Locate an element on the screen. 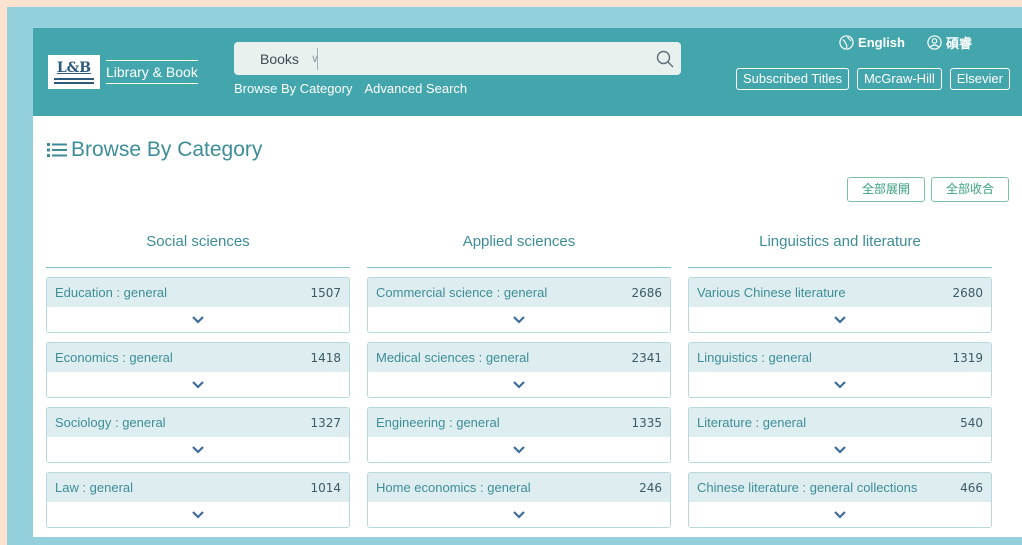 The height and width of the screenshot is (545, 1022). category-count: 246 is located at coordinates (650, 487).